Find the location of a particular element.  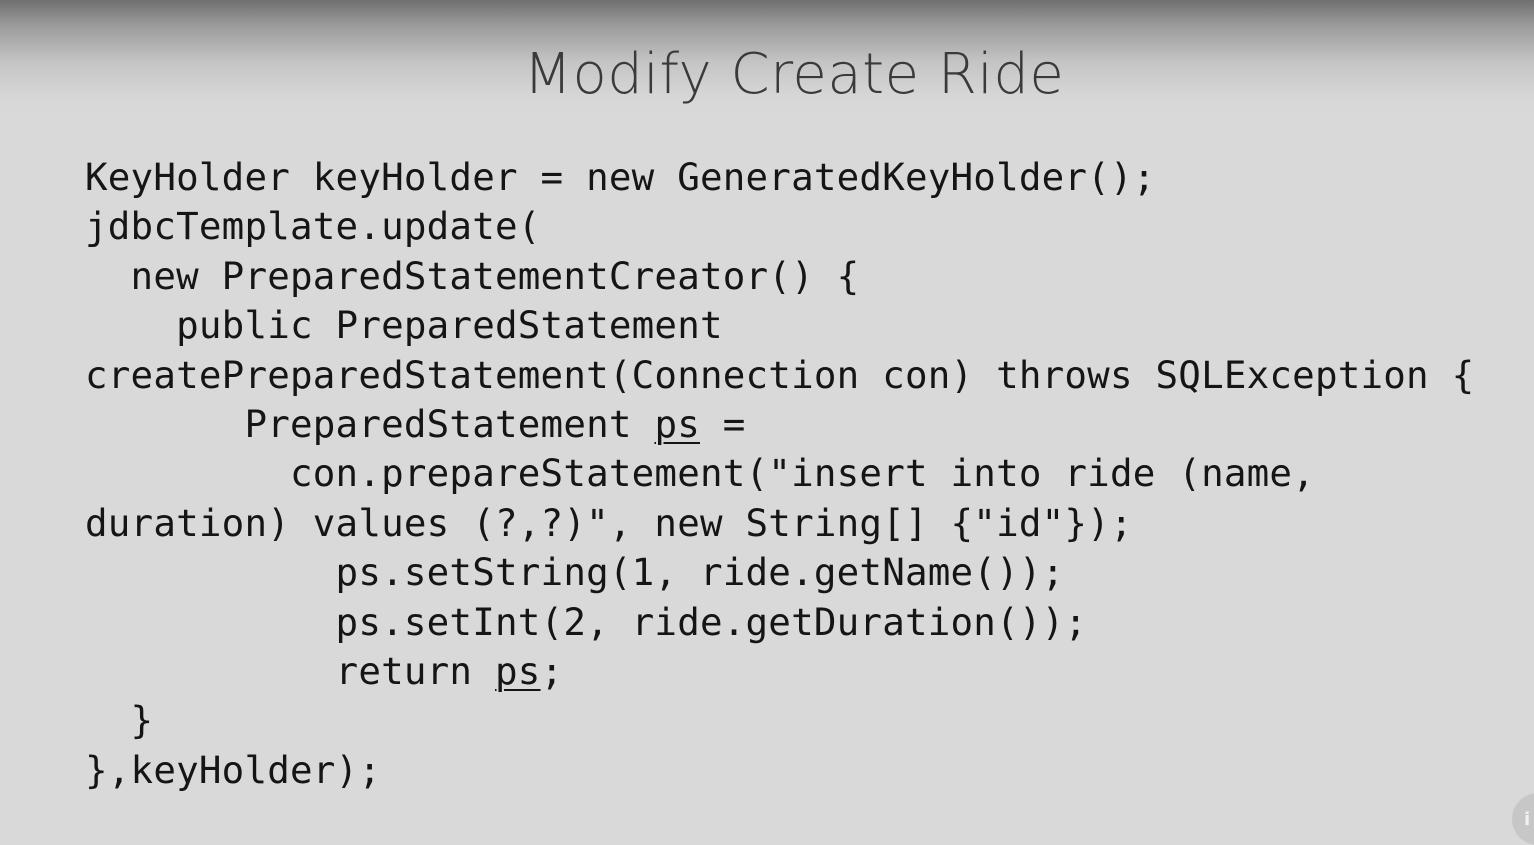

code-line: PreparedStatement ps = is located at coordinates (415, 423).